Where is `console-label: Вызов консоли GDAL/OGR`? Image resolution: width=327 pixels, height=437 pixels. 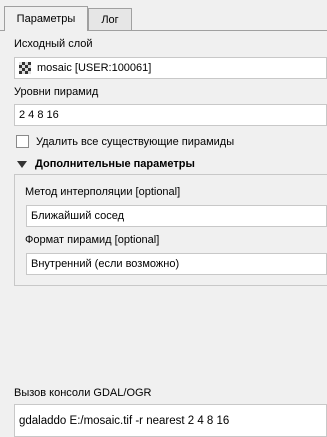
console-label: Вызов консоли GDAL/OGR is located at coordinates (83, 393).